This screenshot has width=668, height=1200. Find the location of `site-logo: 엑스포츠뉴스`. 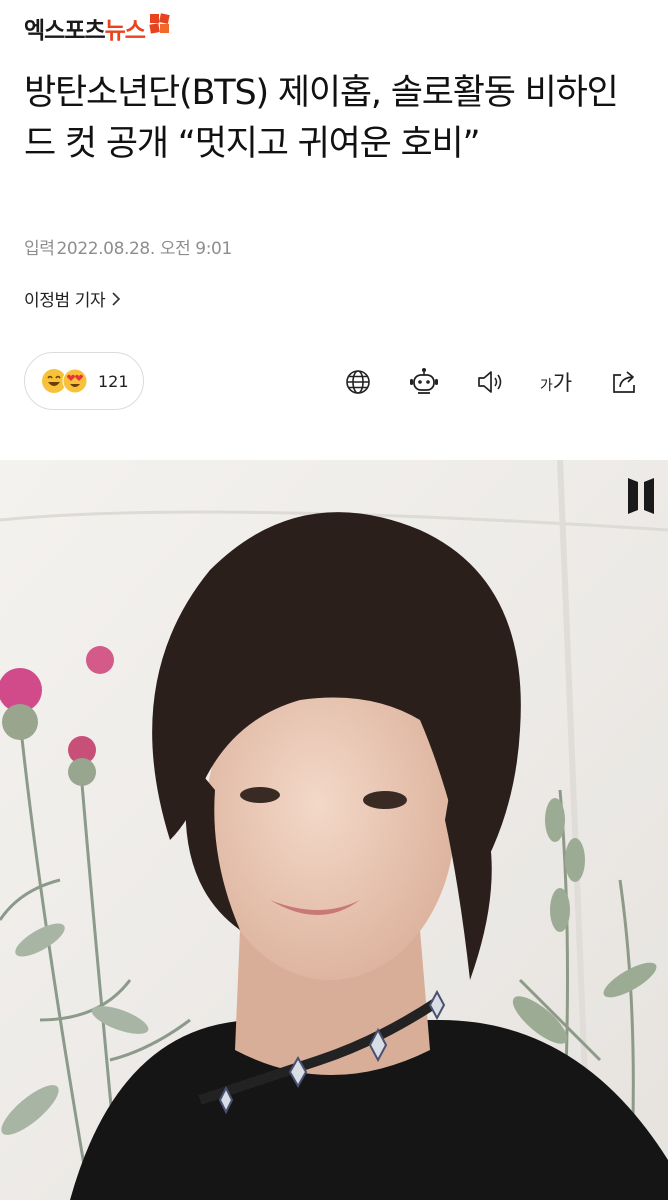

site-logo: 엑스포츠뉴스 is located at coordinates (98, 28).